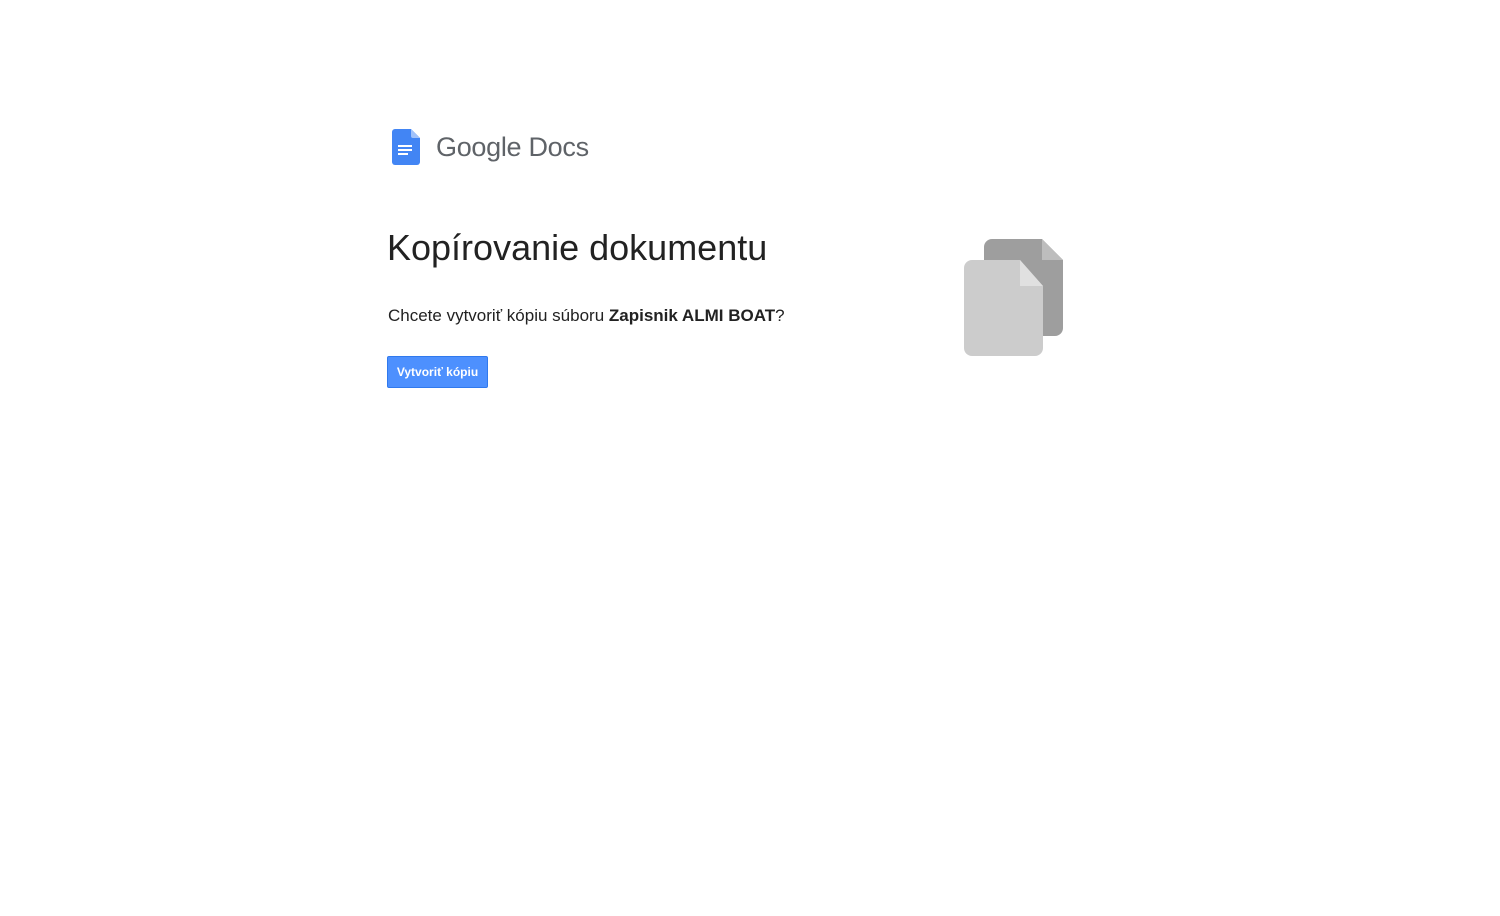  I want to click on question-prefix: Chcete vytvoriť kópiu súboru, so click(498, 315).